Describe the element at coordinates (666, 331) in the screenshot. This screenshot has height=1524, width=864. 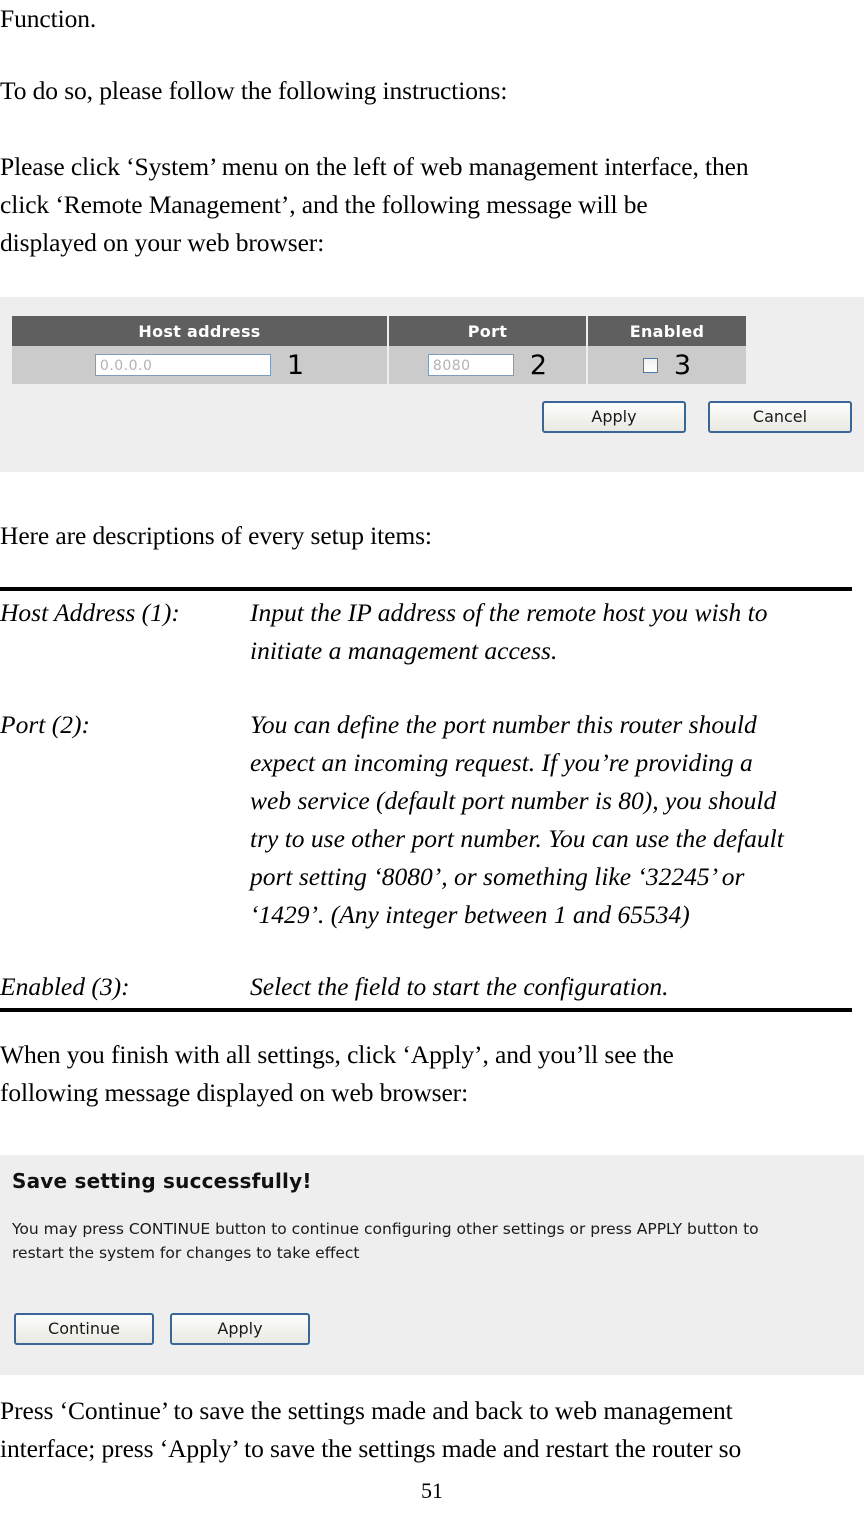
I see `column-header-enabled: Enabled` at that location.